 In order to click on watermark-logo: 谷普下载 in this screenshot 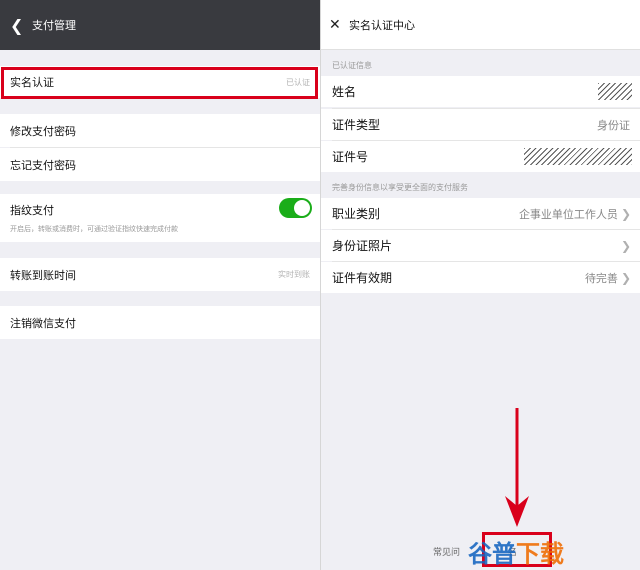, I will do `click(516, 551)`.